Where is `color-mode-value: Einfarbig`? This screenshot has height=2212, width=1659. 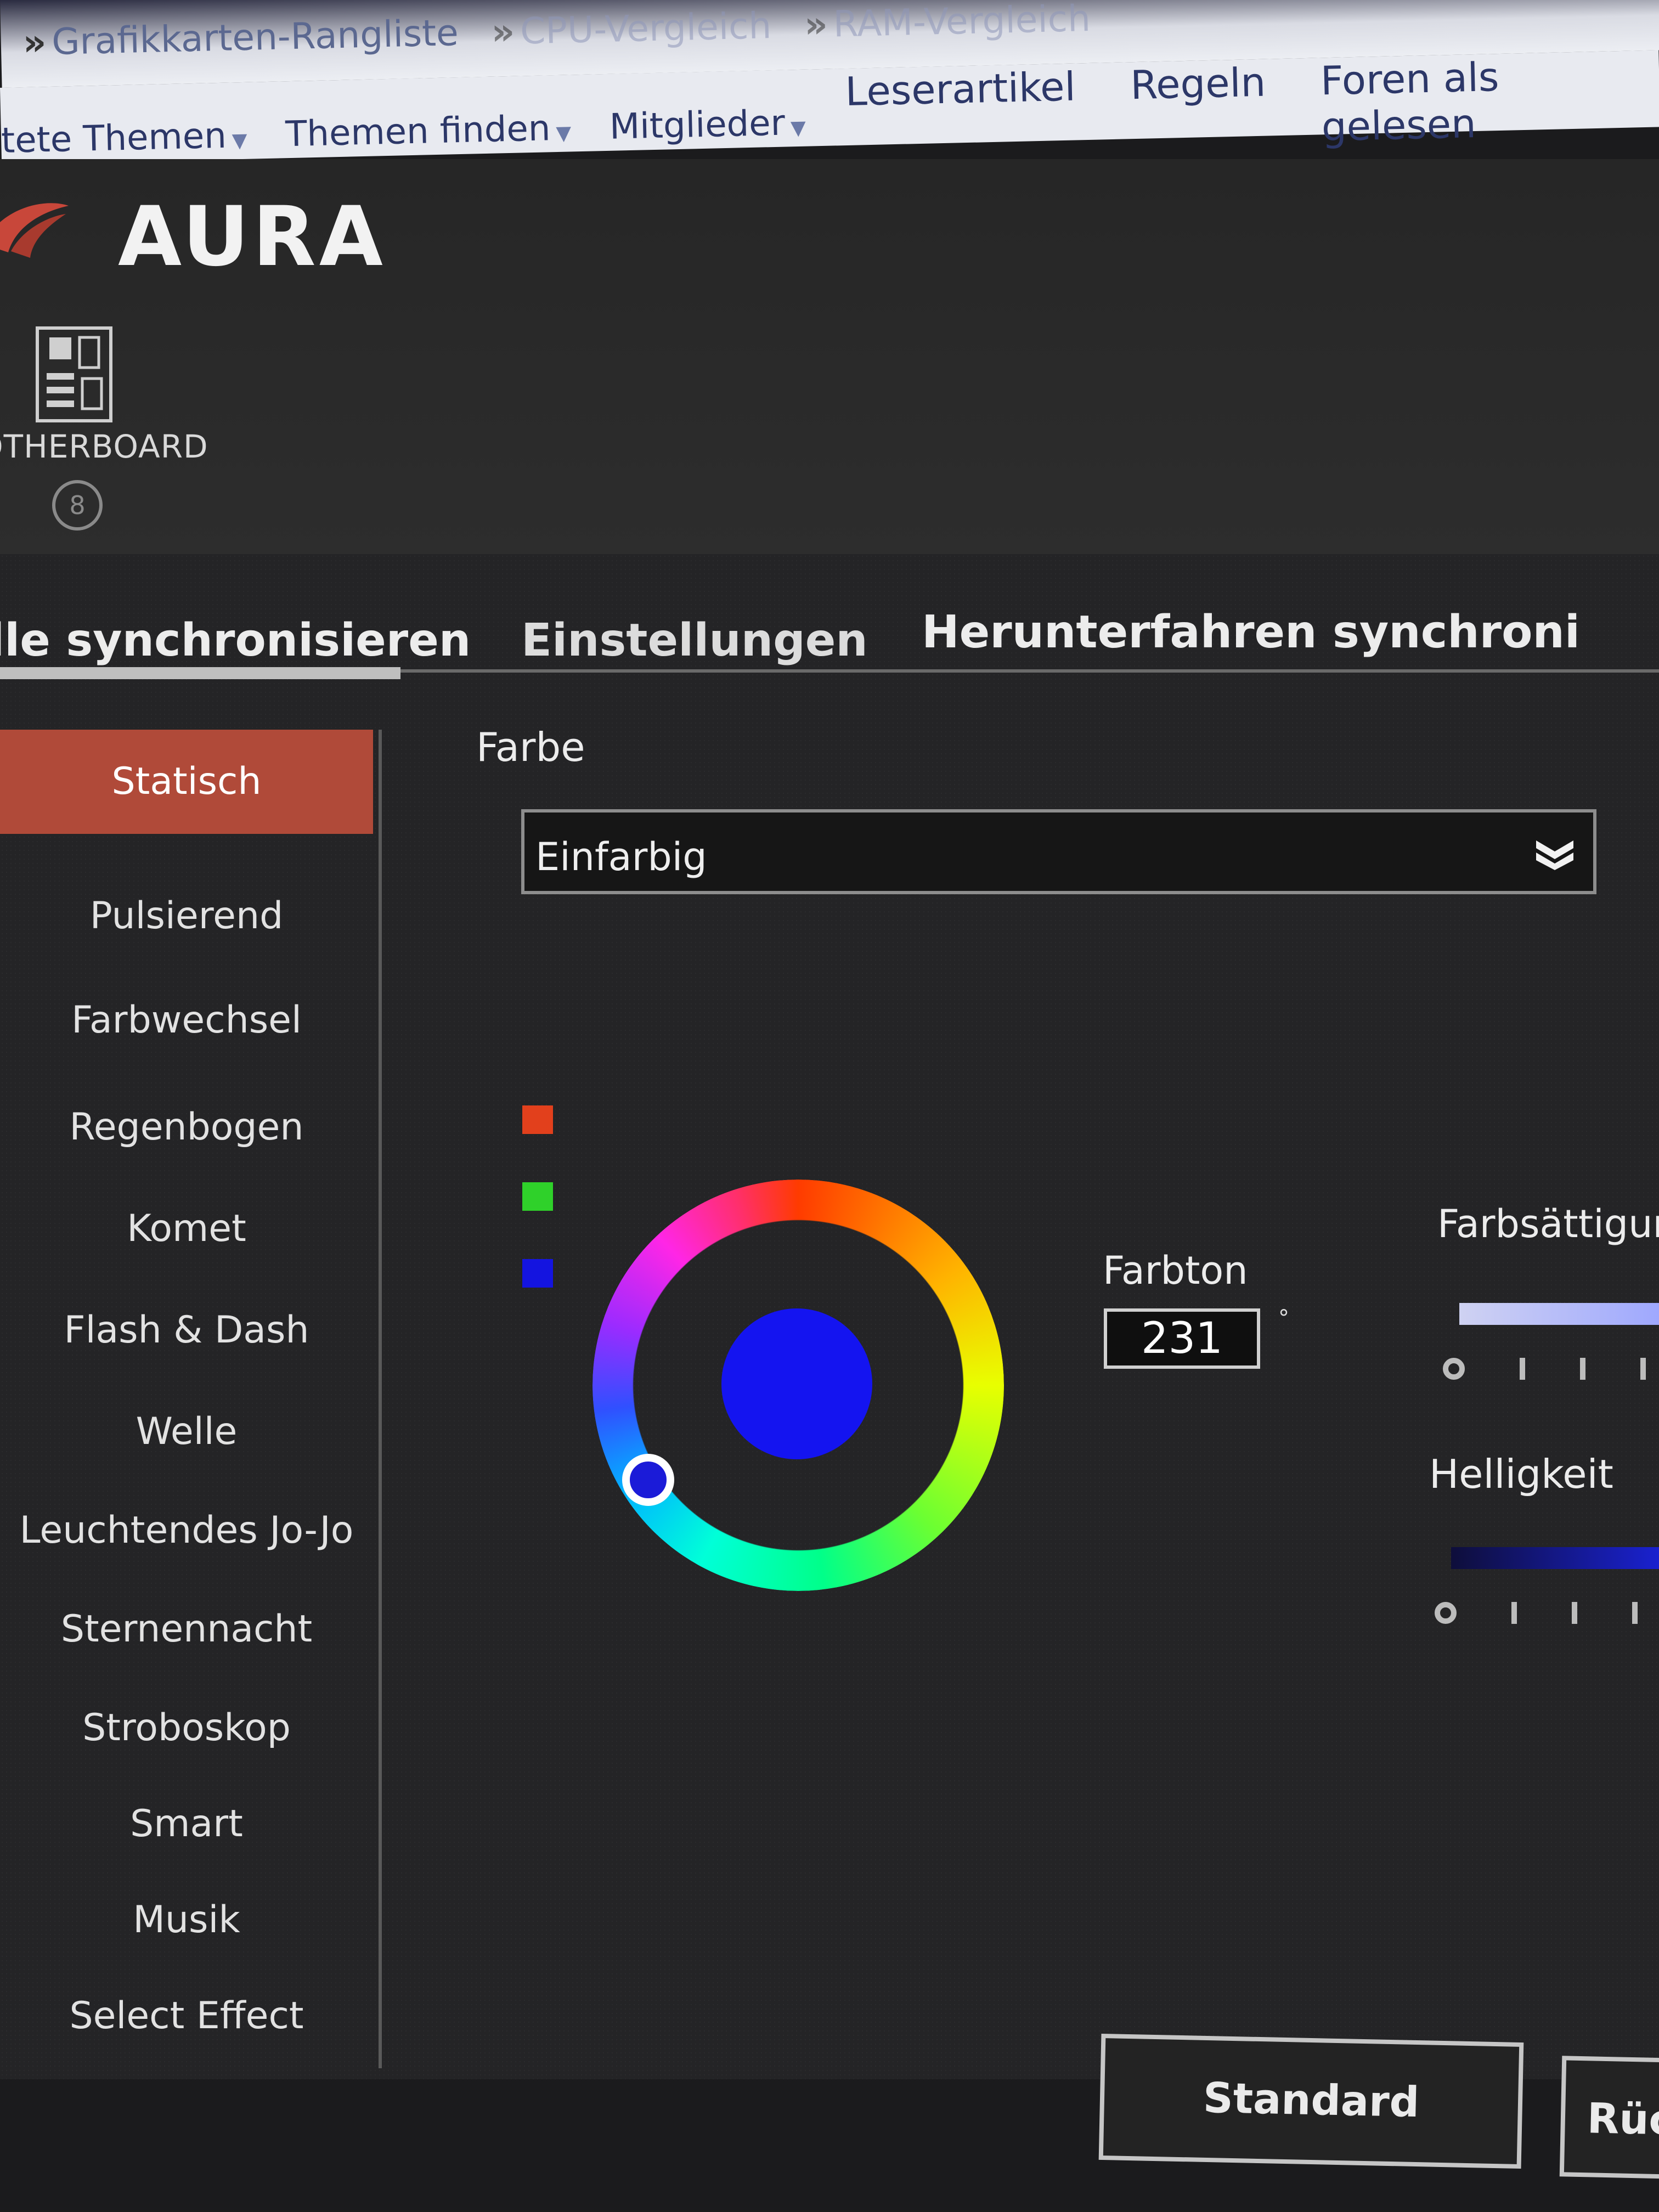 color-mode-value: Einfarbig is located at coordinates (621, 857).